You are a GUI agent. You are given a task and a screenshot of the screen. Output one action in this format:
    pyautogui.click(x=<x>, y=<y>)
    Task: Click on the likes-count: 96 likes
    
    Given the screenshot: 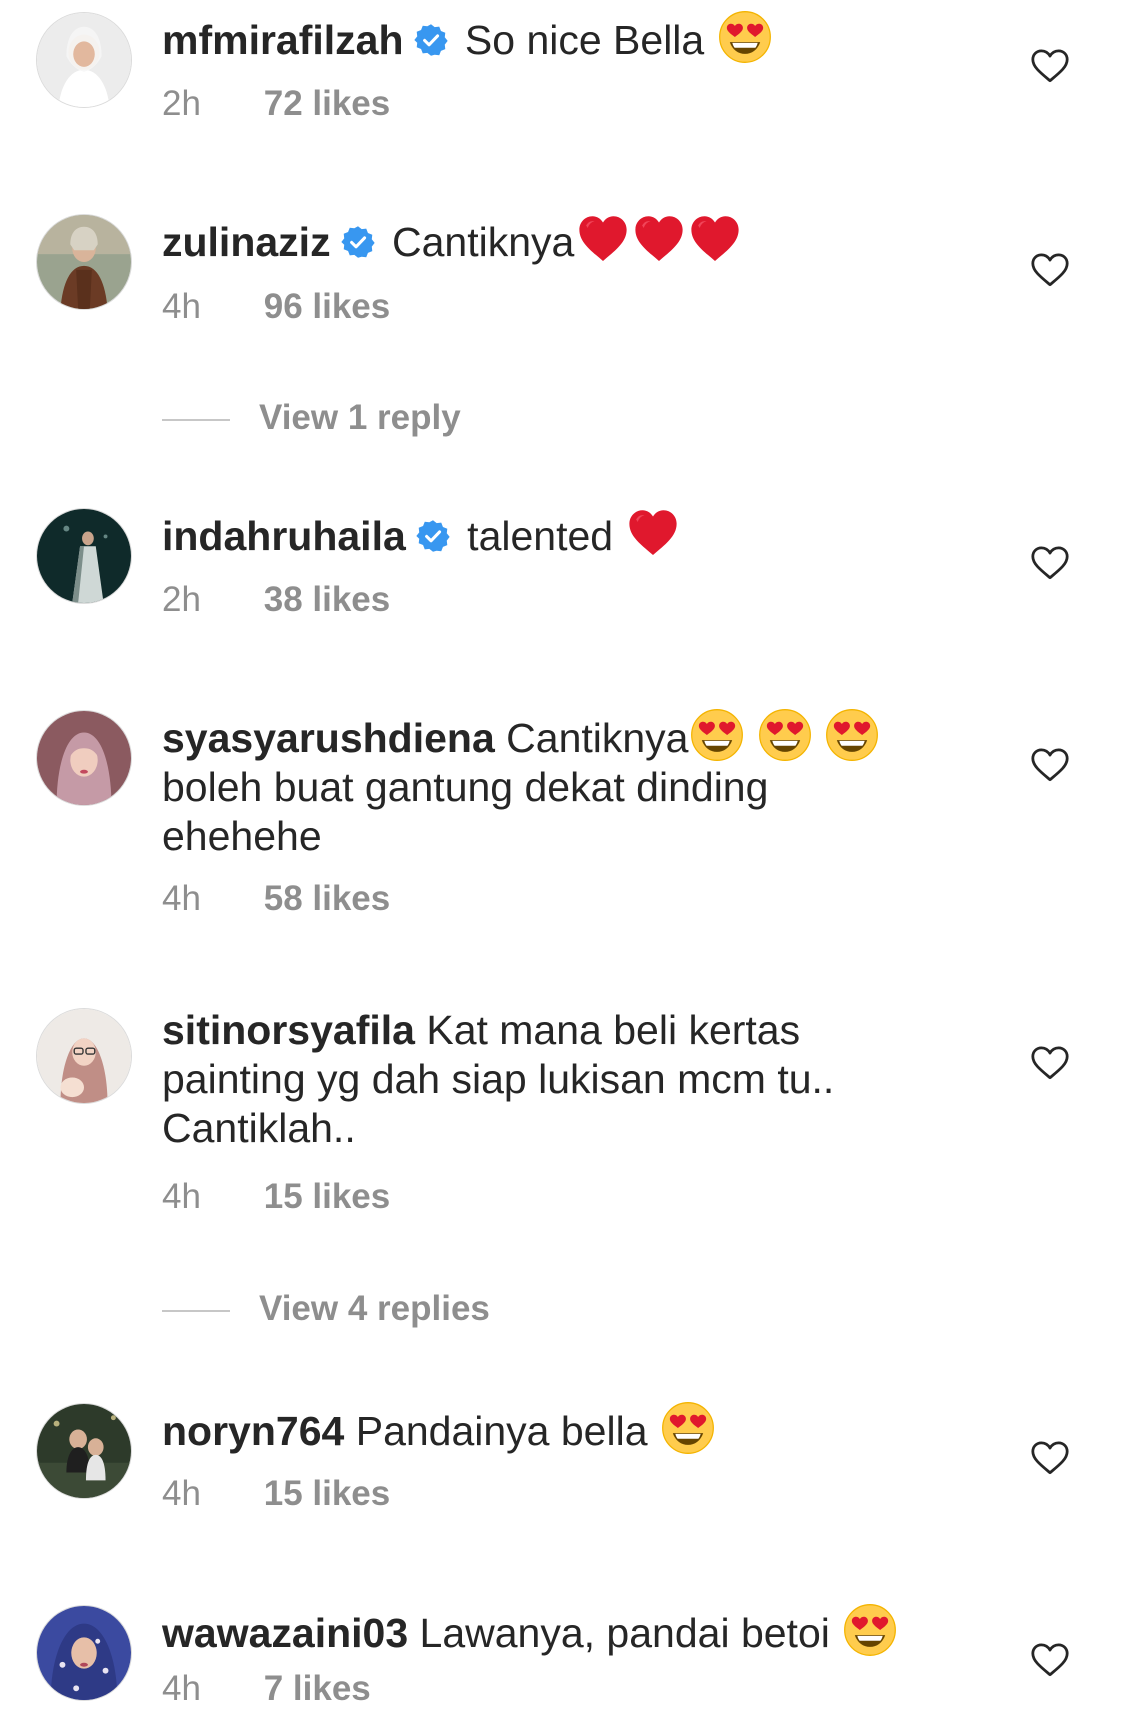 What is the action you would take?
    pyautogui.click(x=327, y=306)
    